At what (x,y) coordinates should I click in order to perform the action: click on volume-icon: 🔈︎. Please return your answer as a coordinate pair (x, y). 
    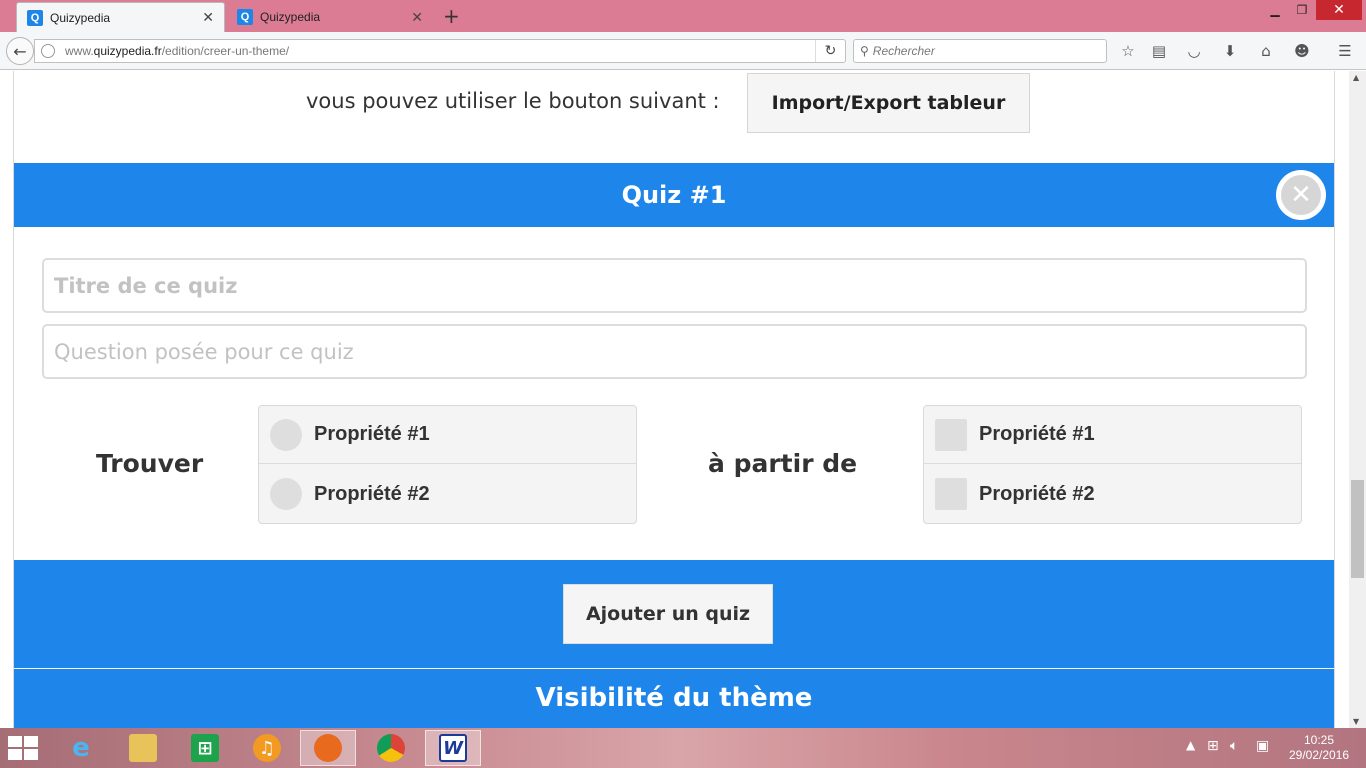
    Looking at the image, I should click on (1234, 746).